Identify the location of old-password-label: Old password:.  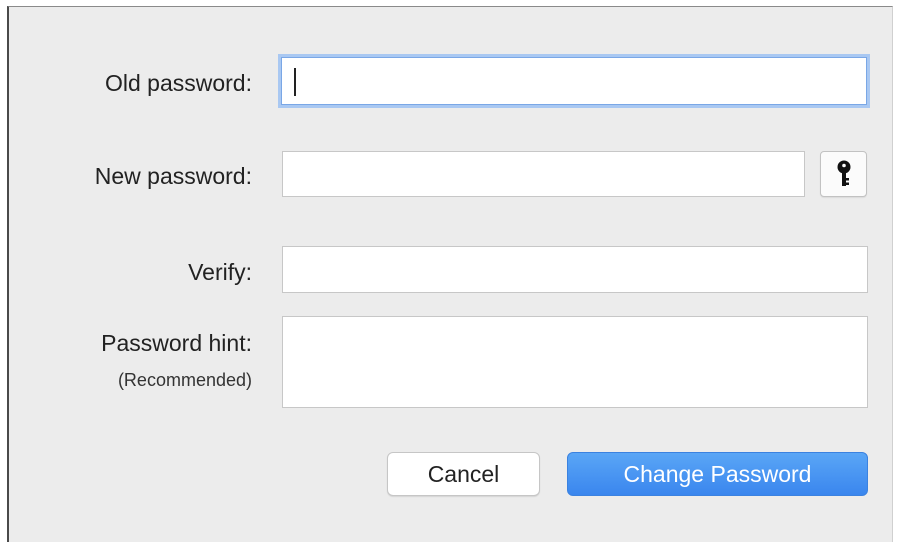
(178, 83).